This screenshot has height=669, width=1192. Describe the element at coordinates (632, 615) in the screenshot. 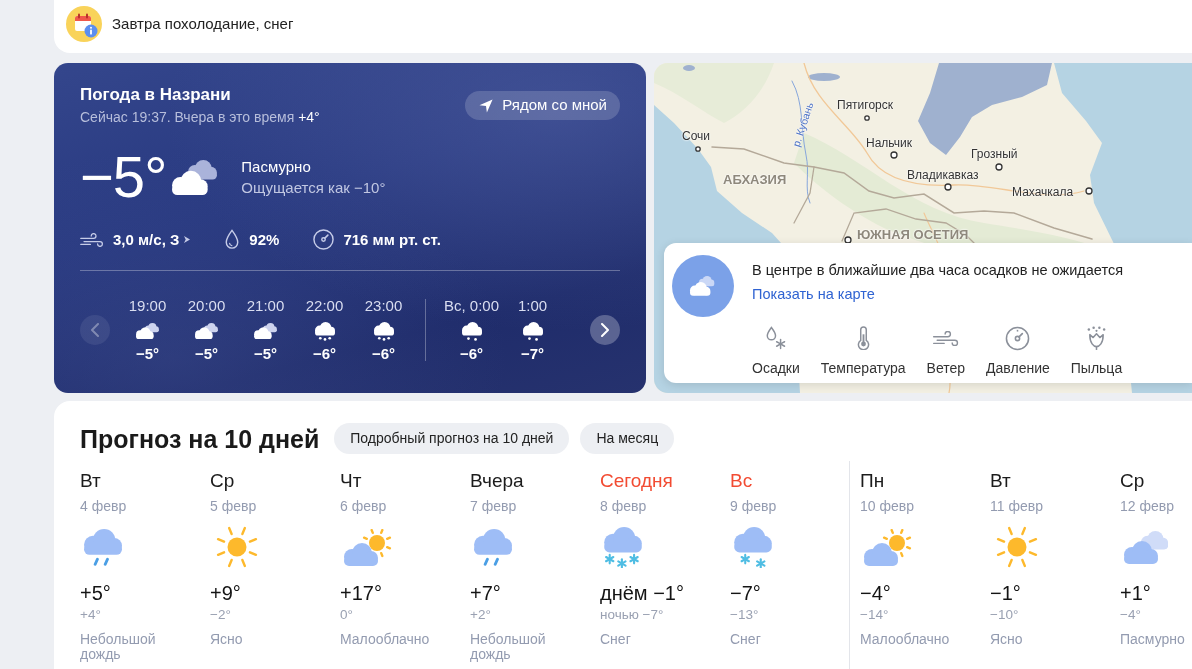

I see `night-temperature: ночью −7°` at that location.